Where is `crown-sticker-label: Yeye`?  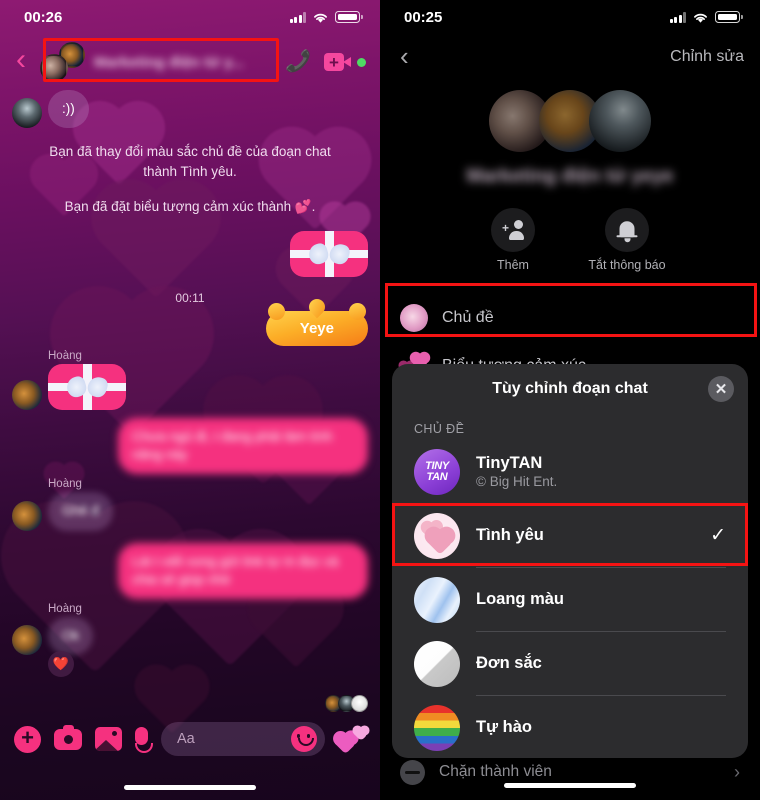 crown-sticker-label: Yeye is located at coordinates (316, 328).